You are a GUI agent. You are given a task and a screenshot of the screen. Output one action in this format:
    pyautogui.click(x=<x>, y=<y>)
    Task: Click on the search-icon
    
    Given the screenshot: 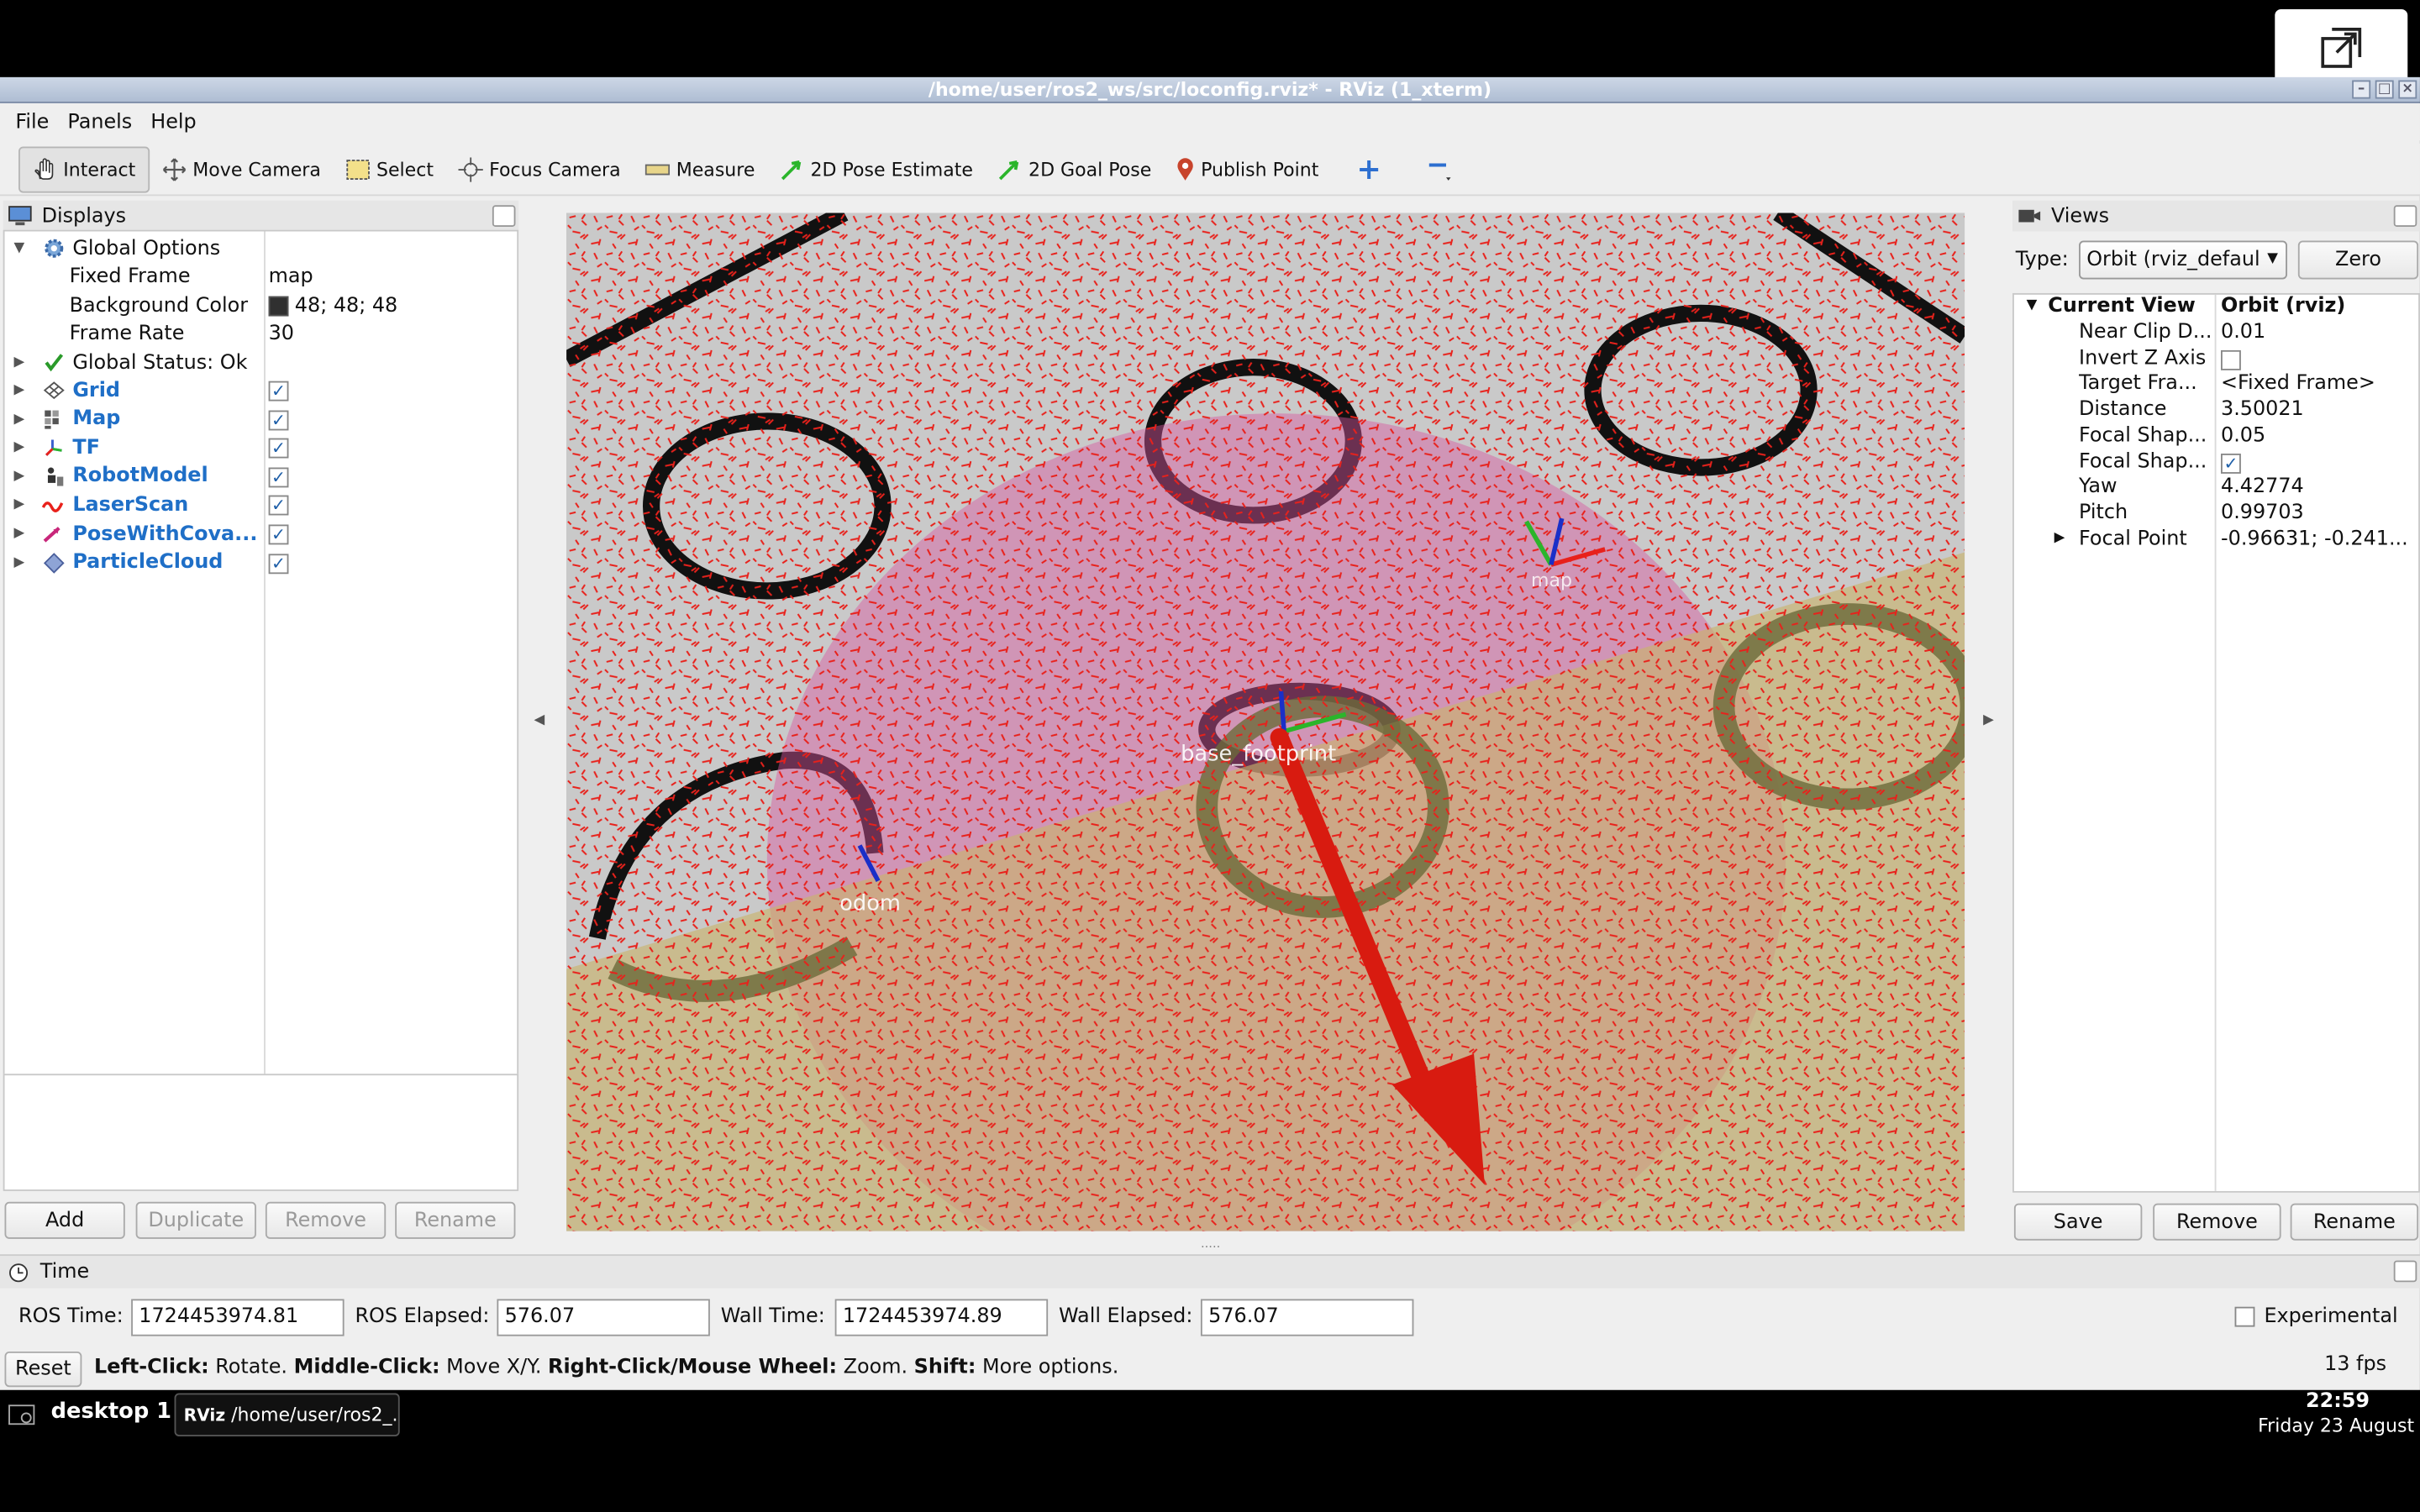 What is the action you would take?
    pyautogui.click(x=23, y=1416)
    